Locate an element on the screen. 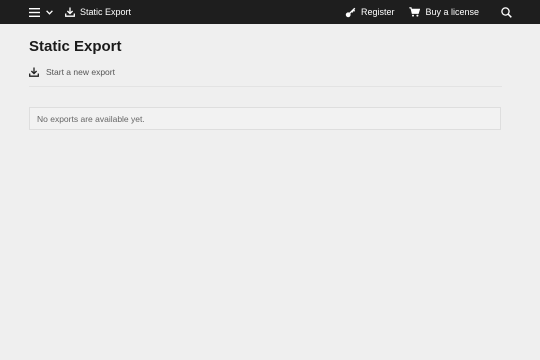  nav-static-export: Static Export is located at coordinates (98, 12).